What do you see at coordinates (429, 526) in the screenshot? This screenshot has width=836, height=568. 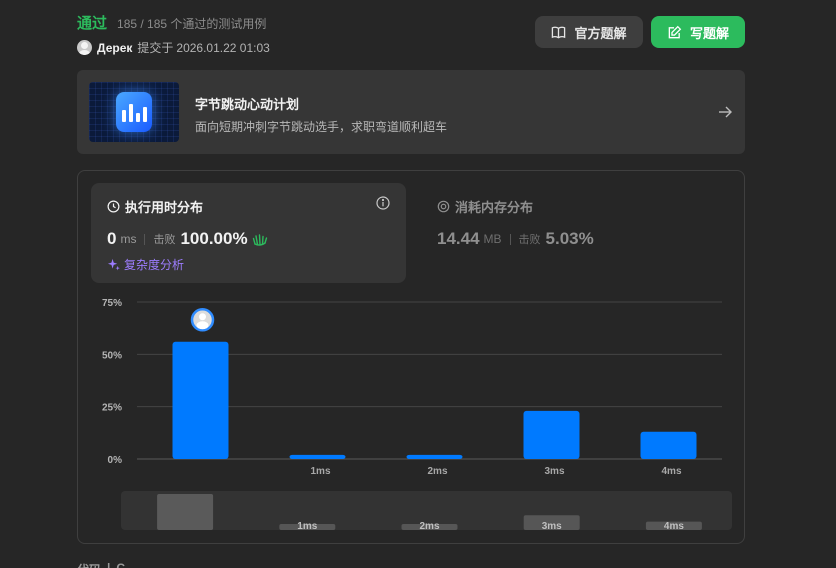 I see `overview-label: 2ms` at bounding box center [429, 526].